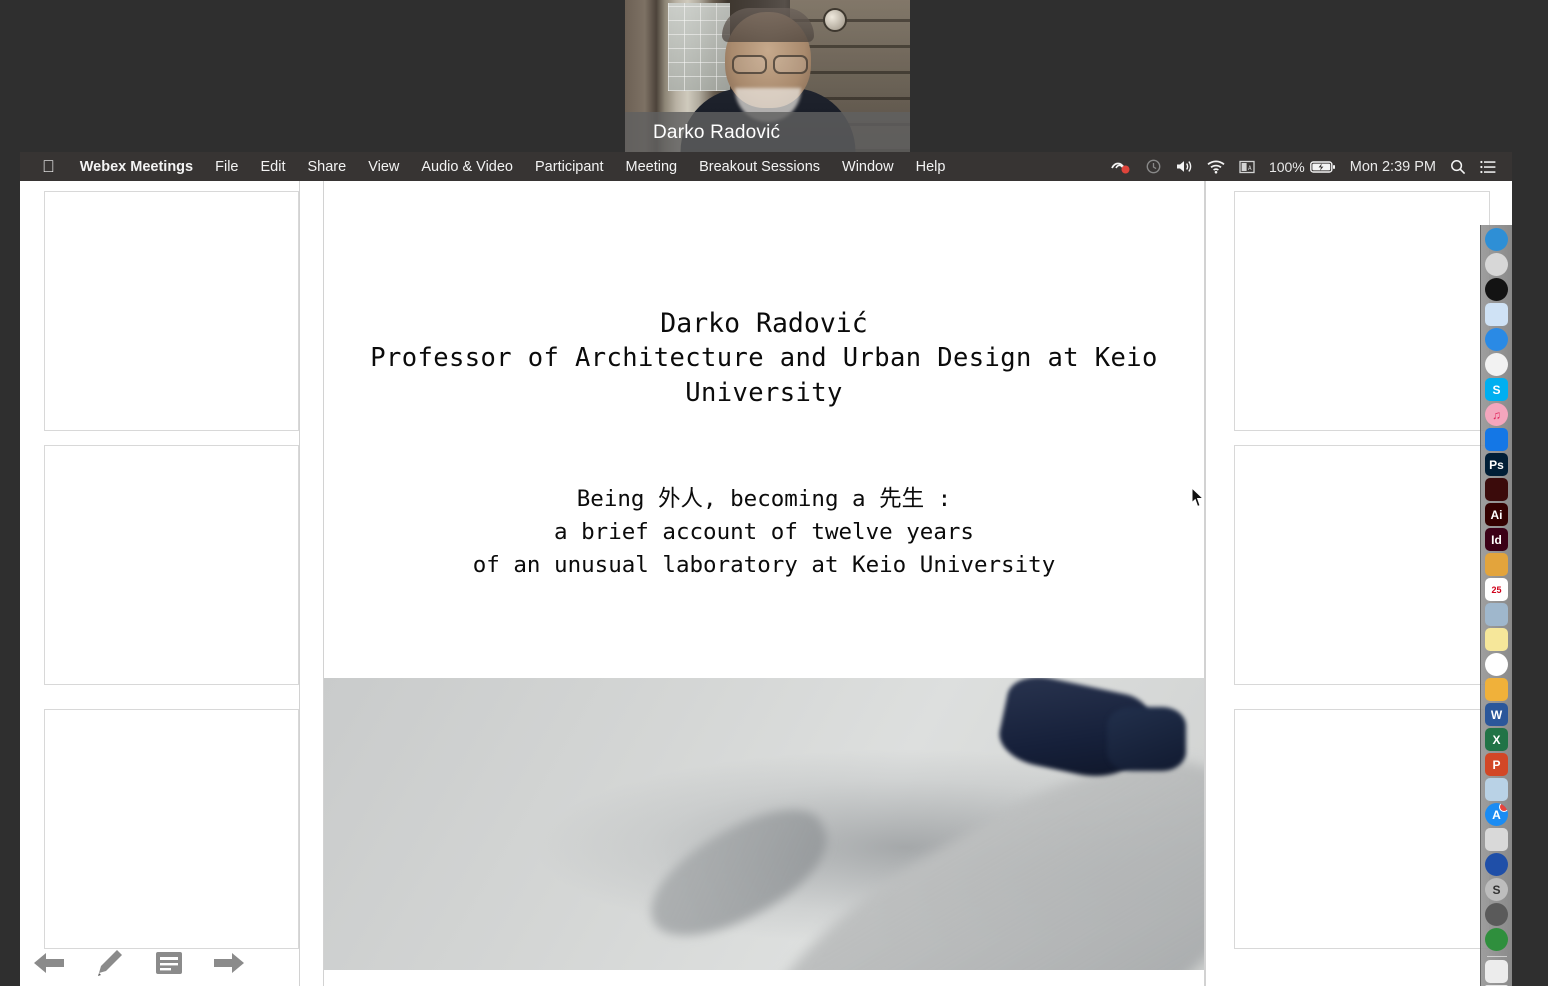 The height and width of the screenshot is (986, 1548). I want to click on participant-video-tile: Darko Radović, so click(767, 76).